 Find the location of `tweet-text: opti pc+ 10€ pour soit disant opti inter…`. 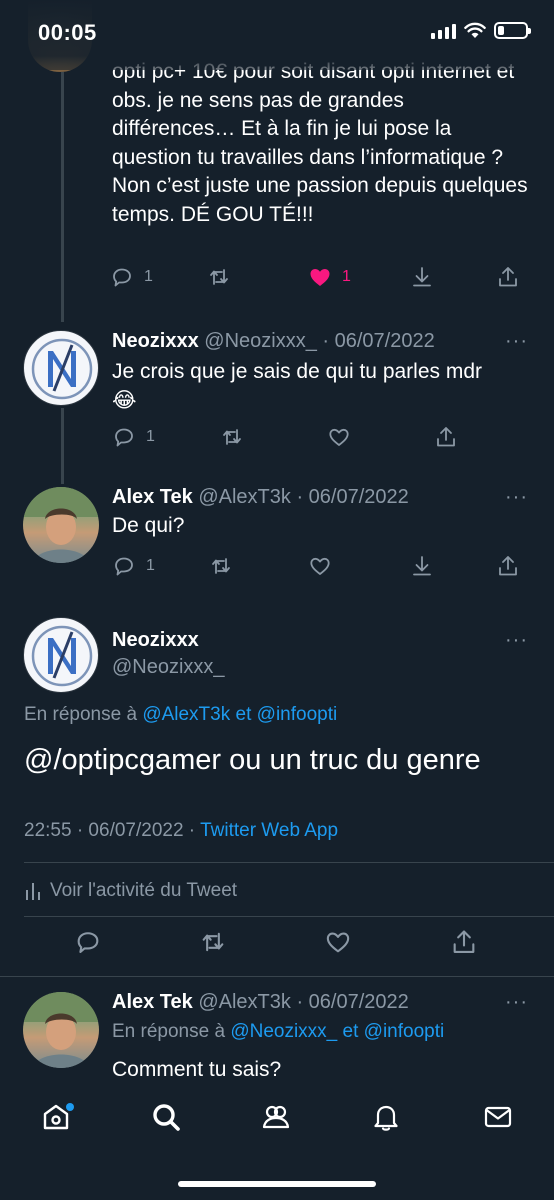

tweet-text: opti pc+ 10€ pour soit disant opti inter… is located at coordinates (320, 143).